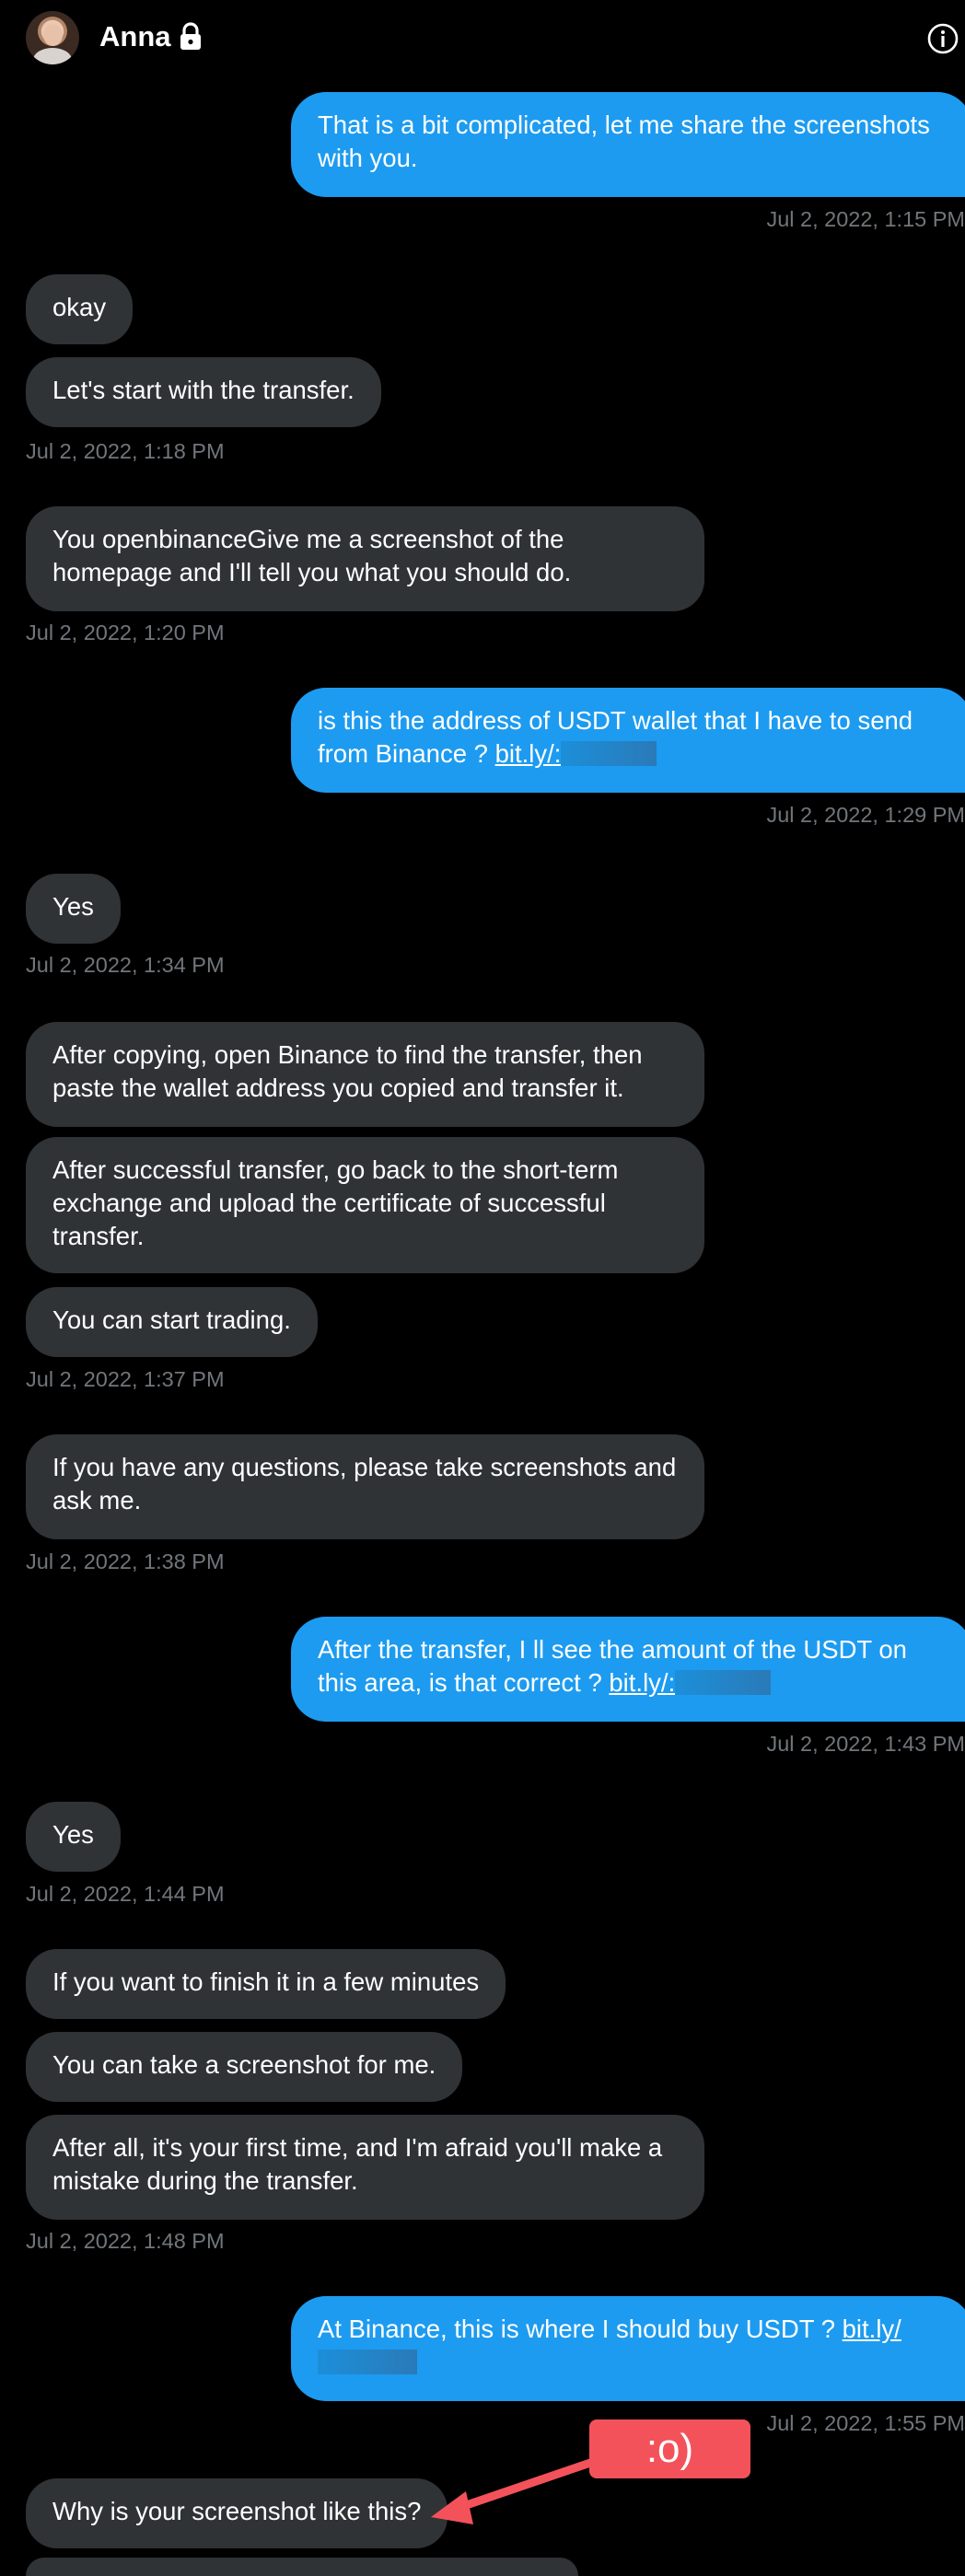 Image resolution: width=965 pixels, height=2576 pixels. I want to click on message-text: You can take a screenshot for me., so click(244, 2064).